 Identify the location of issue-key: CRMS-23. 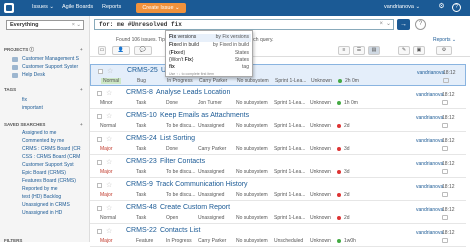
(141, 161).